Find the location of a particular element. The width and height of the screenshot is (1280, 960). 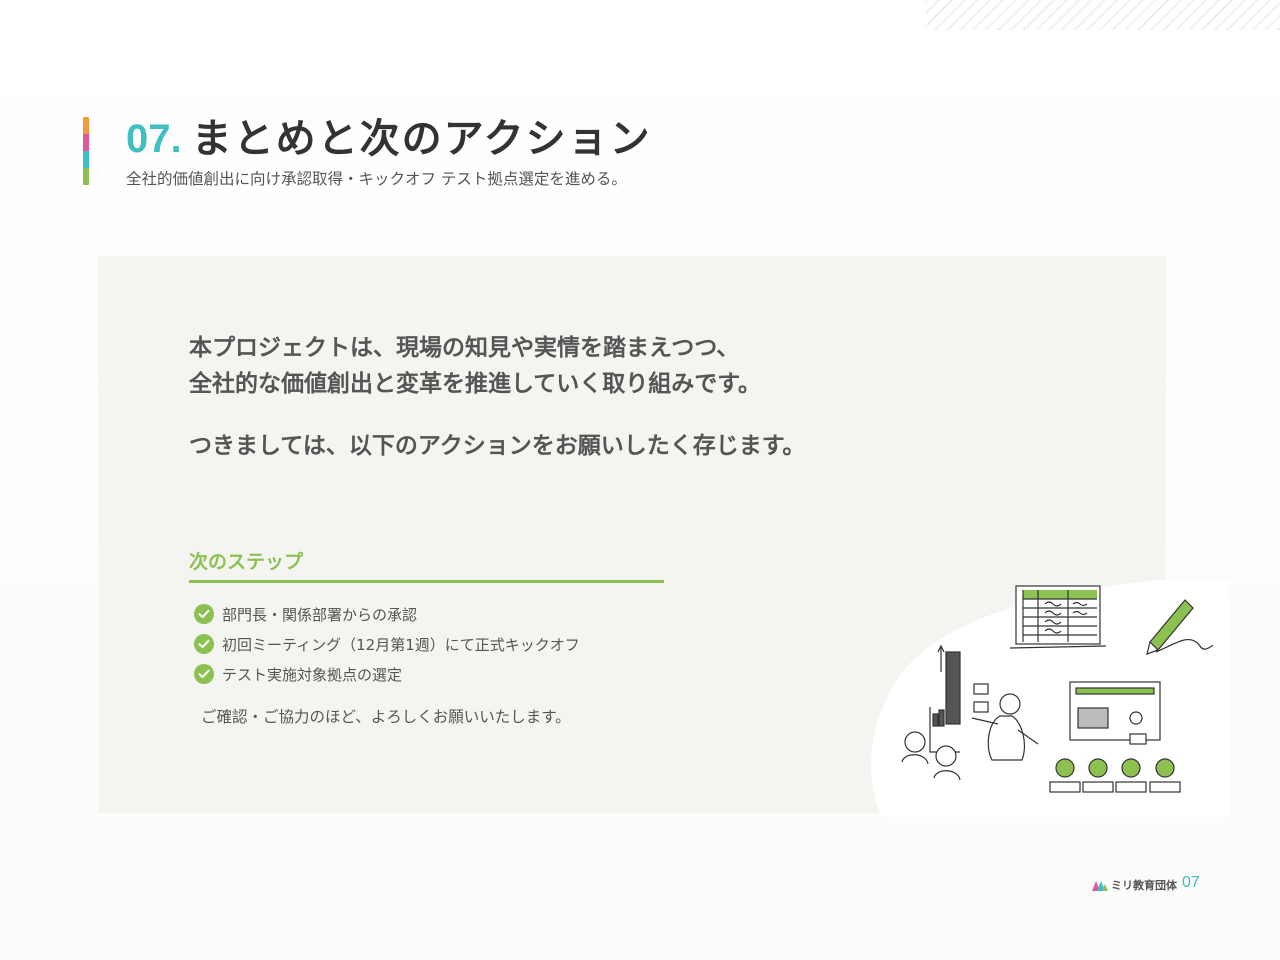

step-label: 初回ミーティング（12月第1週）にて正式キックオフ is located at coordinates (401, 644).